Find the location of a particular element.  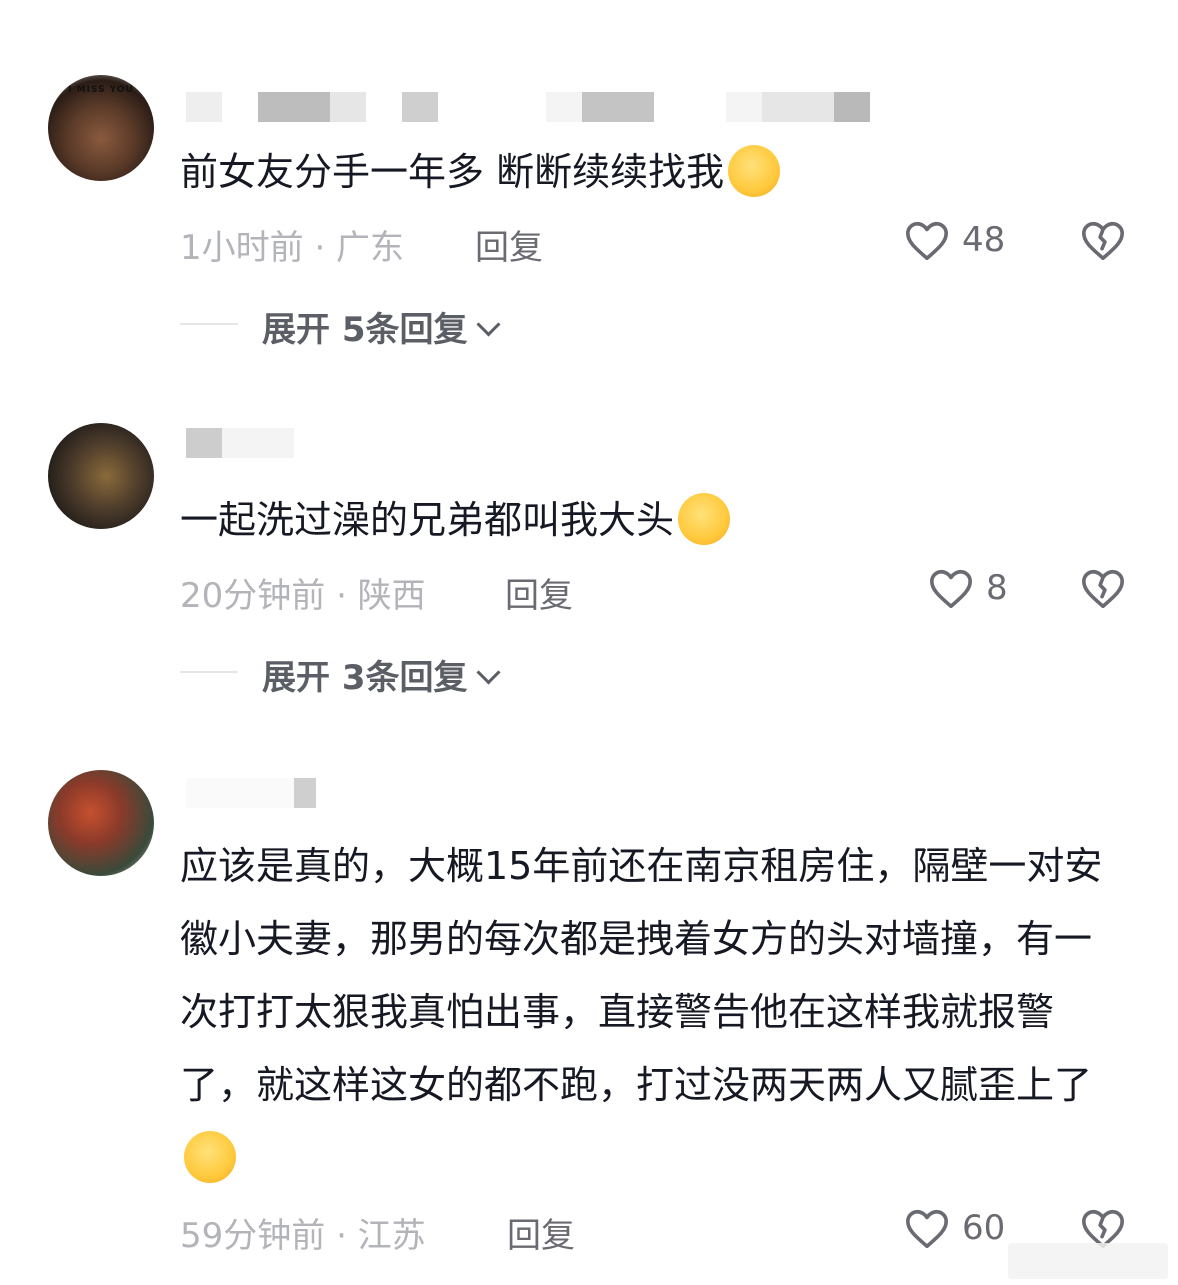

comment-body: 前女友分手一年多 断断续续找我 is located at coordinates (452, 172).